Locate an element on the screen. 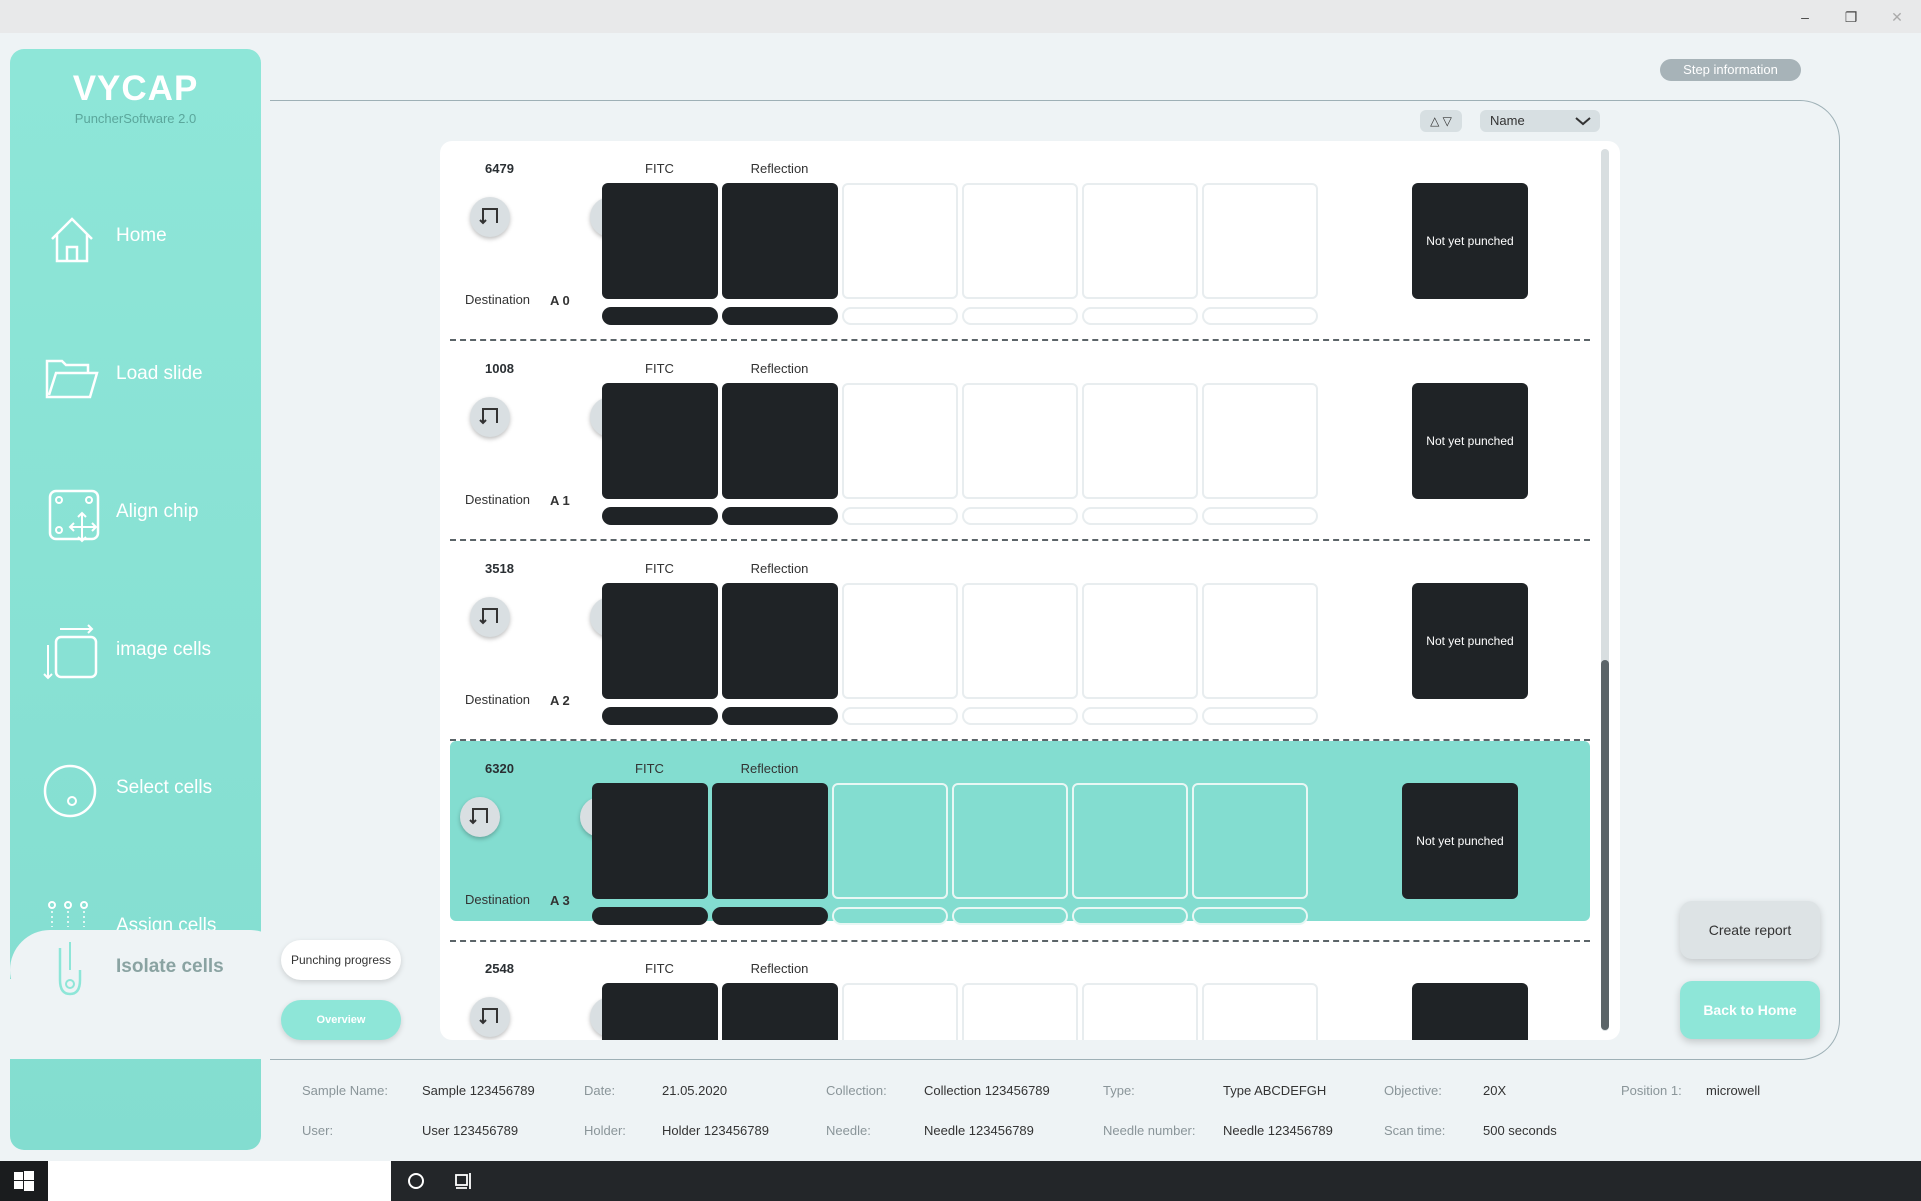  cell-row: 2548 FITC Reflection is located at coordinates (1020, 990).